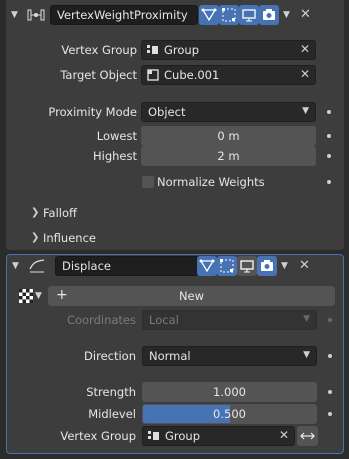  Describe the element at coordinates (148, 182) in the screenshot. I see `normalize-weights-checkbox` at that location.